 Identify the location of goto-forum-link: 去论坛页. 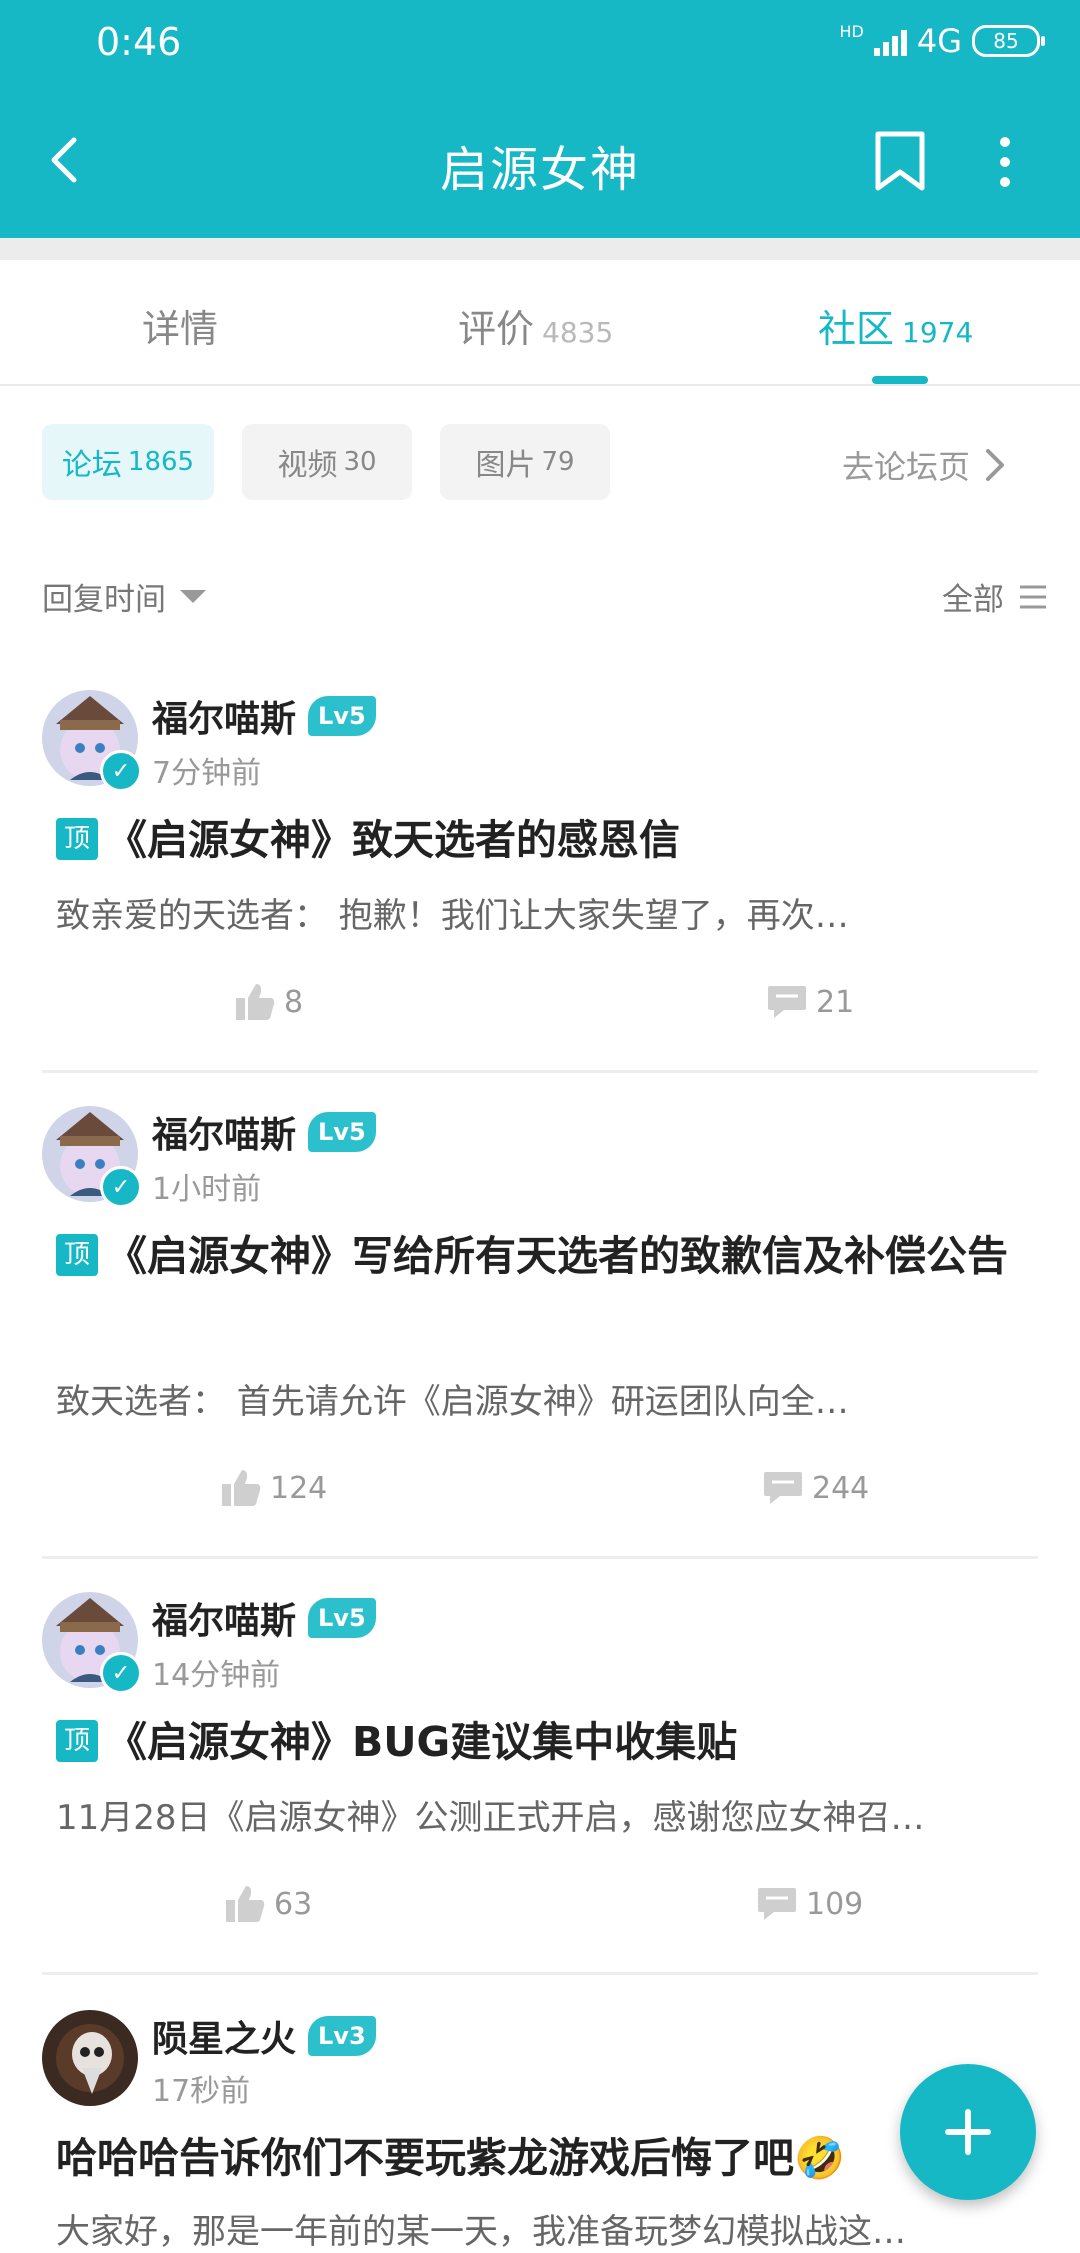
(924, 465).